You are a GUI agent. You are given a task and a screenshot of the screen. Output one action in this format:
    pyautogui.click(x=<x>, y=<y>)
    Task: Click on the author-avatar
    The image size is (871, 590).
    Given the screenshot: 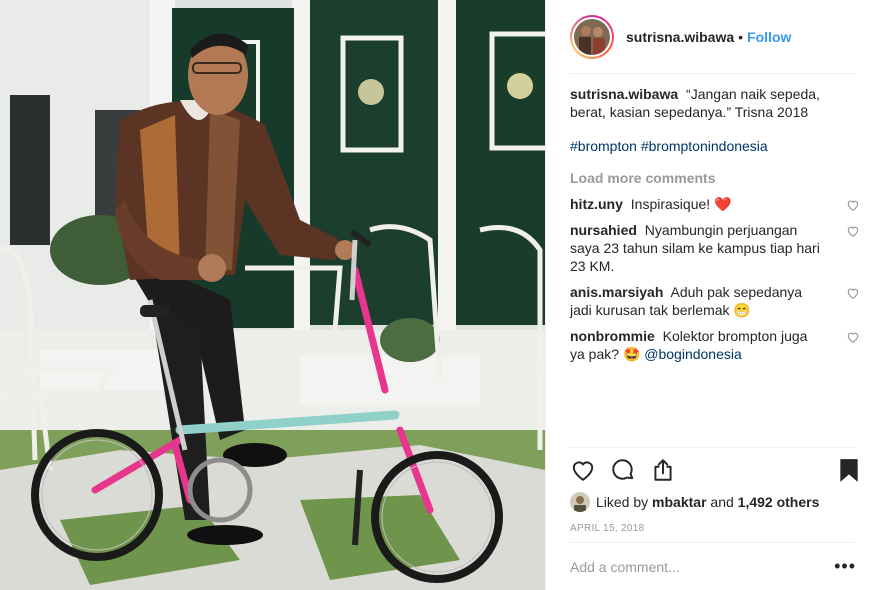 What is the action you would take?
    pyautogui.click(x=592, y=37)
    